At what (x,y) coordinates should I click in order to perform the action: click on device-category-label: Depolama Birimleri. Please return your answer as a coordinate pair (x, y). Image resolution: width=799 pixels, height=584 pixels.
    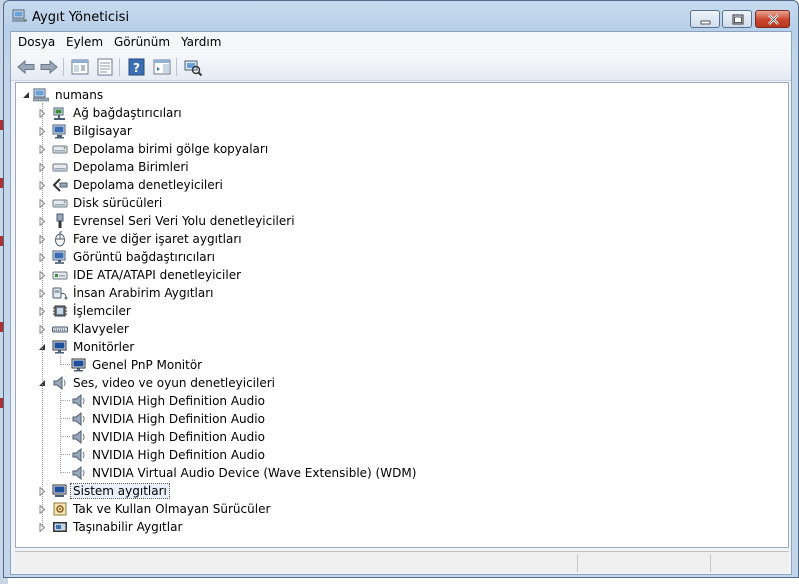
    Looking at the image, I should click on (131, 167).